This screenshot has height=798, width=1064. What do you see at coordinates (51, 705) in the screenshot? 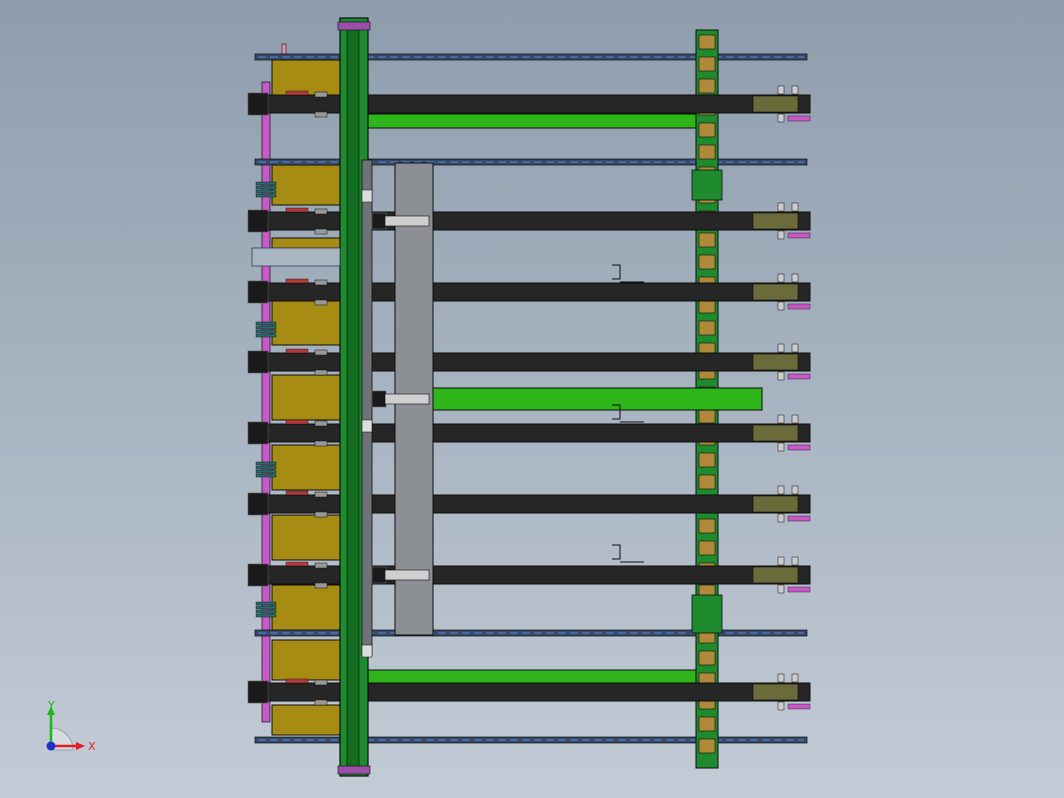
I see `triad-y-label: Y` at bounding box center [51, 705].